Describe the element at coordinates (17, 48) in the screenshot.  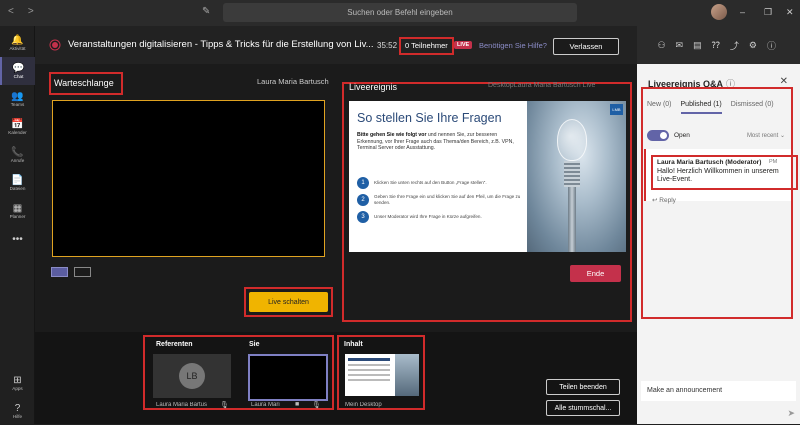
I see `sidebar-item-label: Aktivität` at that location.